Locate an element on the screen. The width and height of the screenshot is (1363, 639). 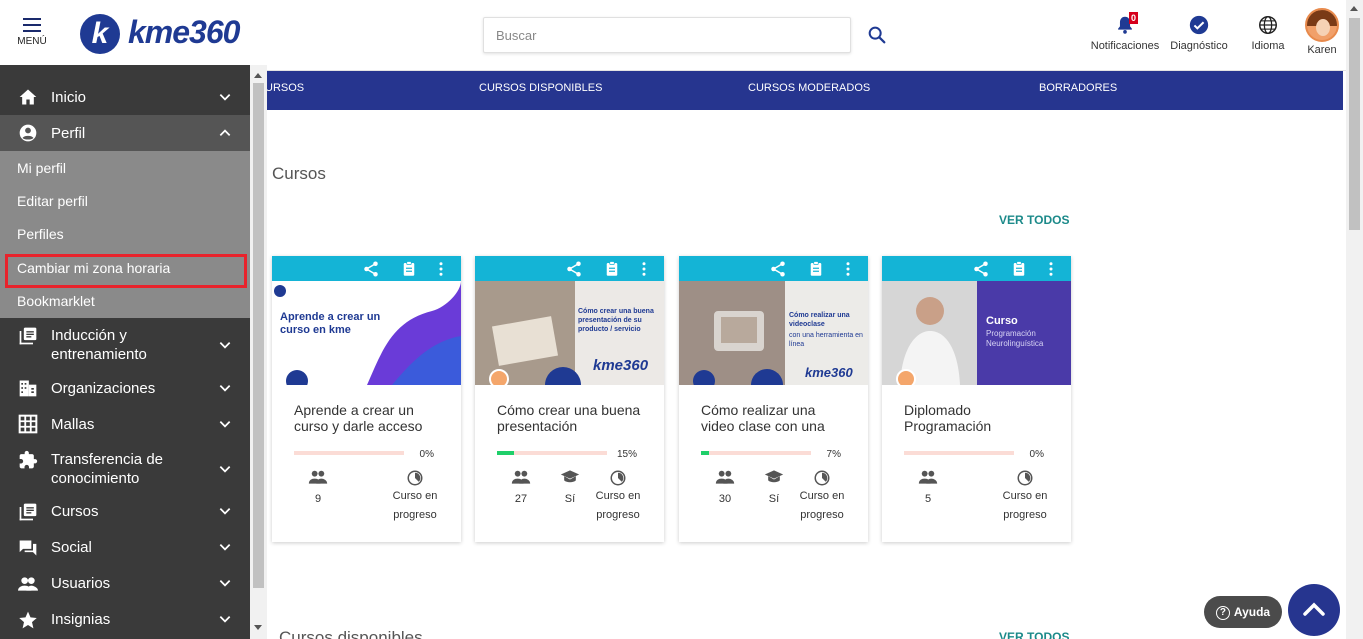
globe-icon is located at coordinates (1268, 25).